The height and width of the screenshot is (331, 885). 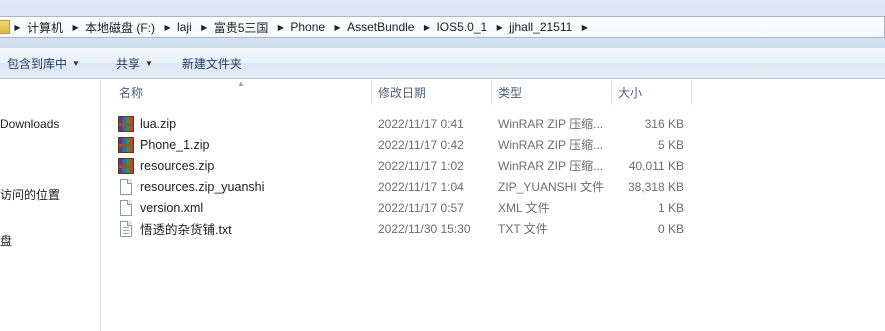 I want to click on nav-item-drive: 盘, so click(x=6, y=240).